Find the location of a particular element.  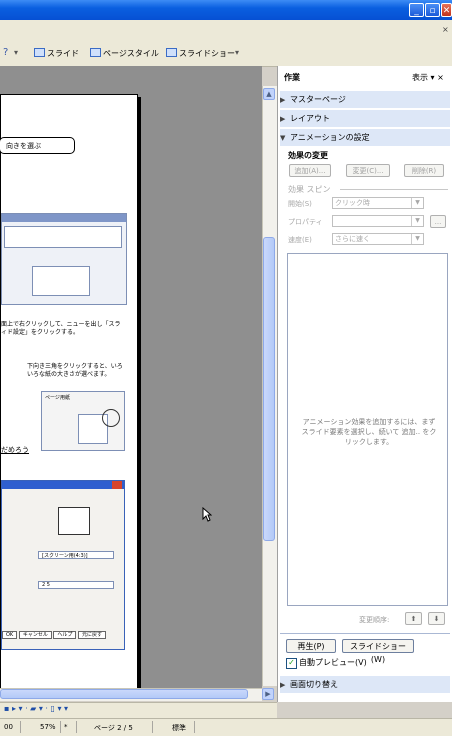

maximize-icon: ▫ is located at coordinates (432, 10).